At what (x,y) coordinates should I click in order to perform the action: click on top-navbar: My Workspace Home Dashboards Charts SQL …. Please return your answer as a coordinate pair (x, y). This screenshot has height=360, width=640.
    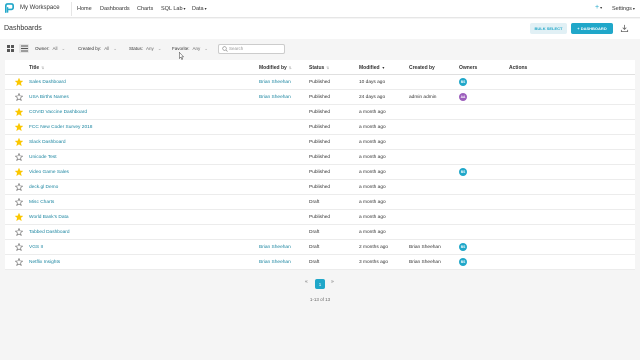
    Looking at the image, I should click on (320, 9).